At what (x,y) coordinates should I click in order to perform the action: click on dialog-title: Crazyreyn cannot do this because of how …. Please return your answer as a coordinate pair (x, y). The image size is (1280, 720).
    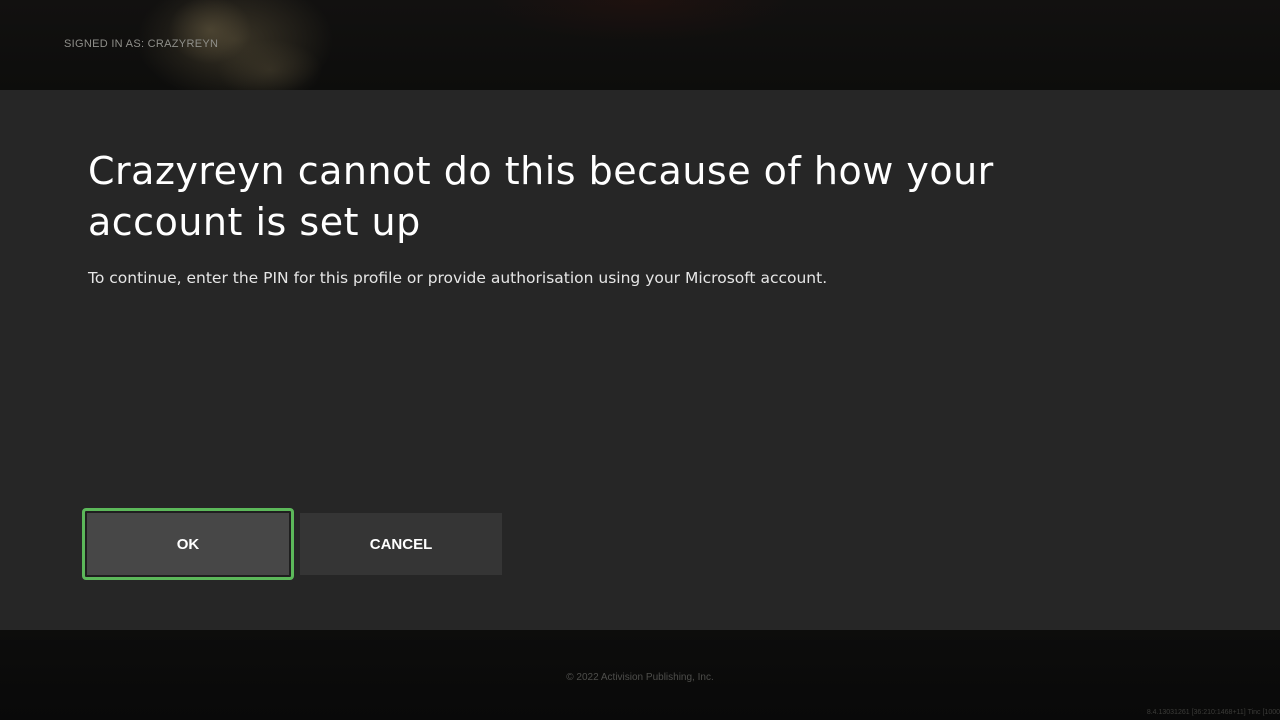
    Looking at the image, I should click on (541, 196).